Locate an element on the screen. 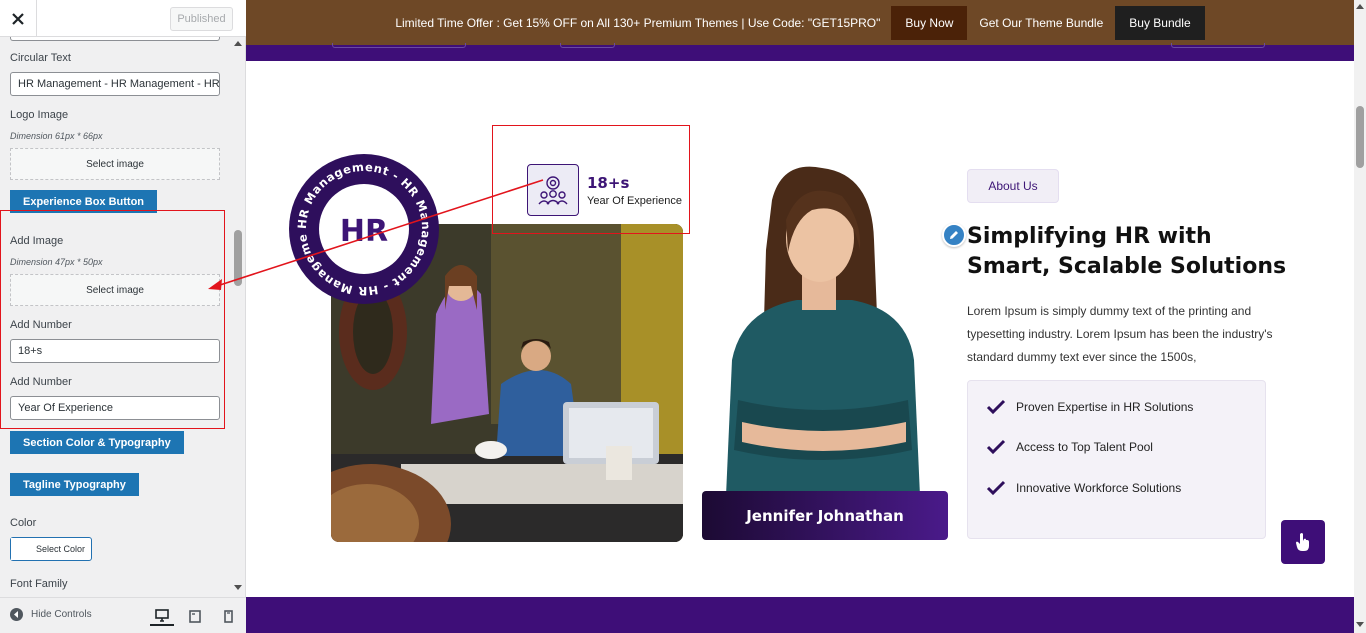 This screenshot has height=633, width=1366. header-navigation-band is located at coordinates (800, 52).